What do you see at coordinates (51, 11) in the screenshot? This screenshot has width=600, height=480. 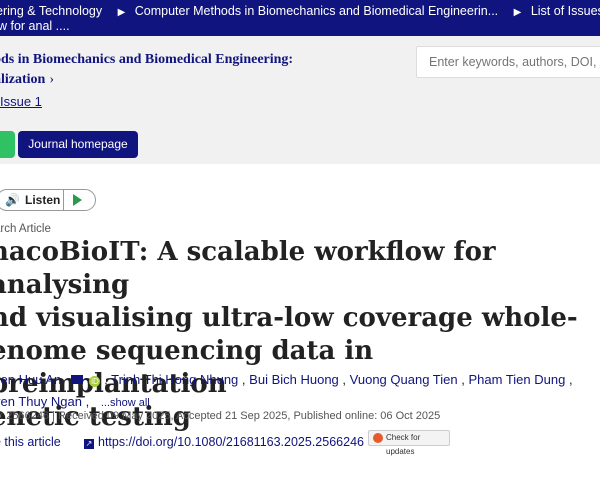 I see `breadcrumb-item-engineering: ering & Technology` at bounding box center [51, 11].